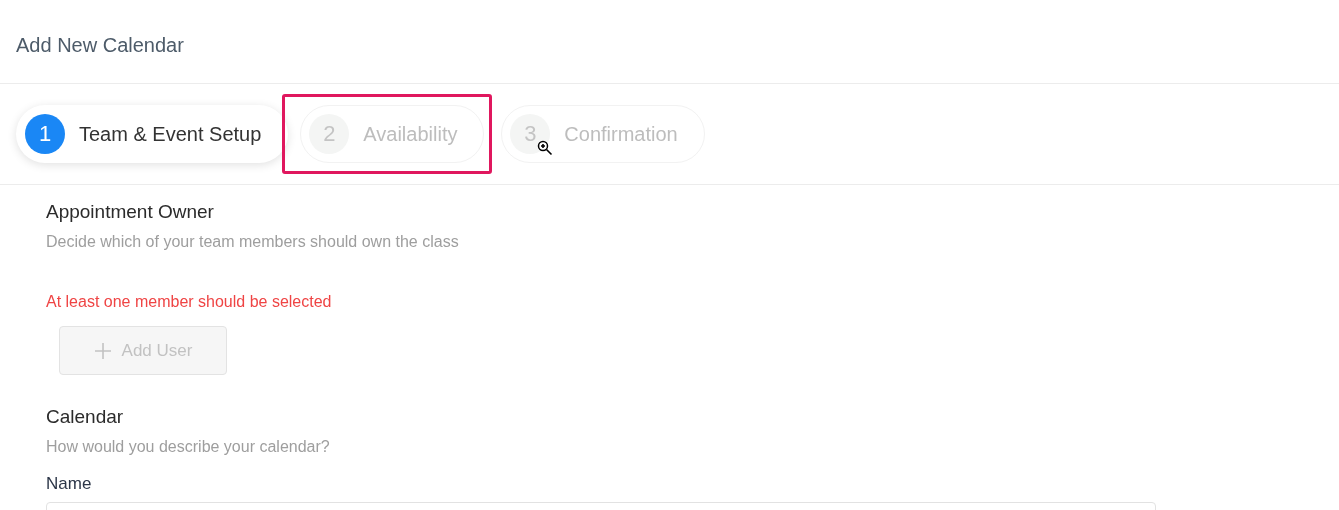 The width and height of the screenshot is (1339, 510). Describe the element at coordinates (85, 417) in the screenshot. I see `section-title: Calendar` at that location.